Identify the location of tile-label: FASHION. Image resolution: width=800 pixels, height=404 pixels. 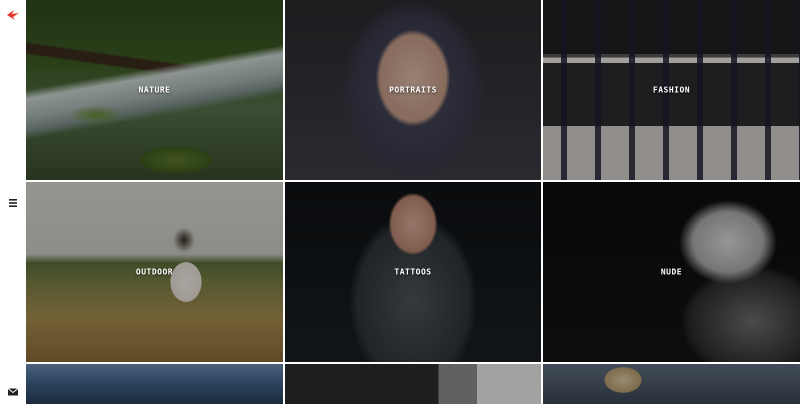
(671, 90).